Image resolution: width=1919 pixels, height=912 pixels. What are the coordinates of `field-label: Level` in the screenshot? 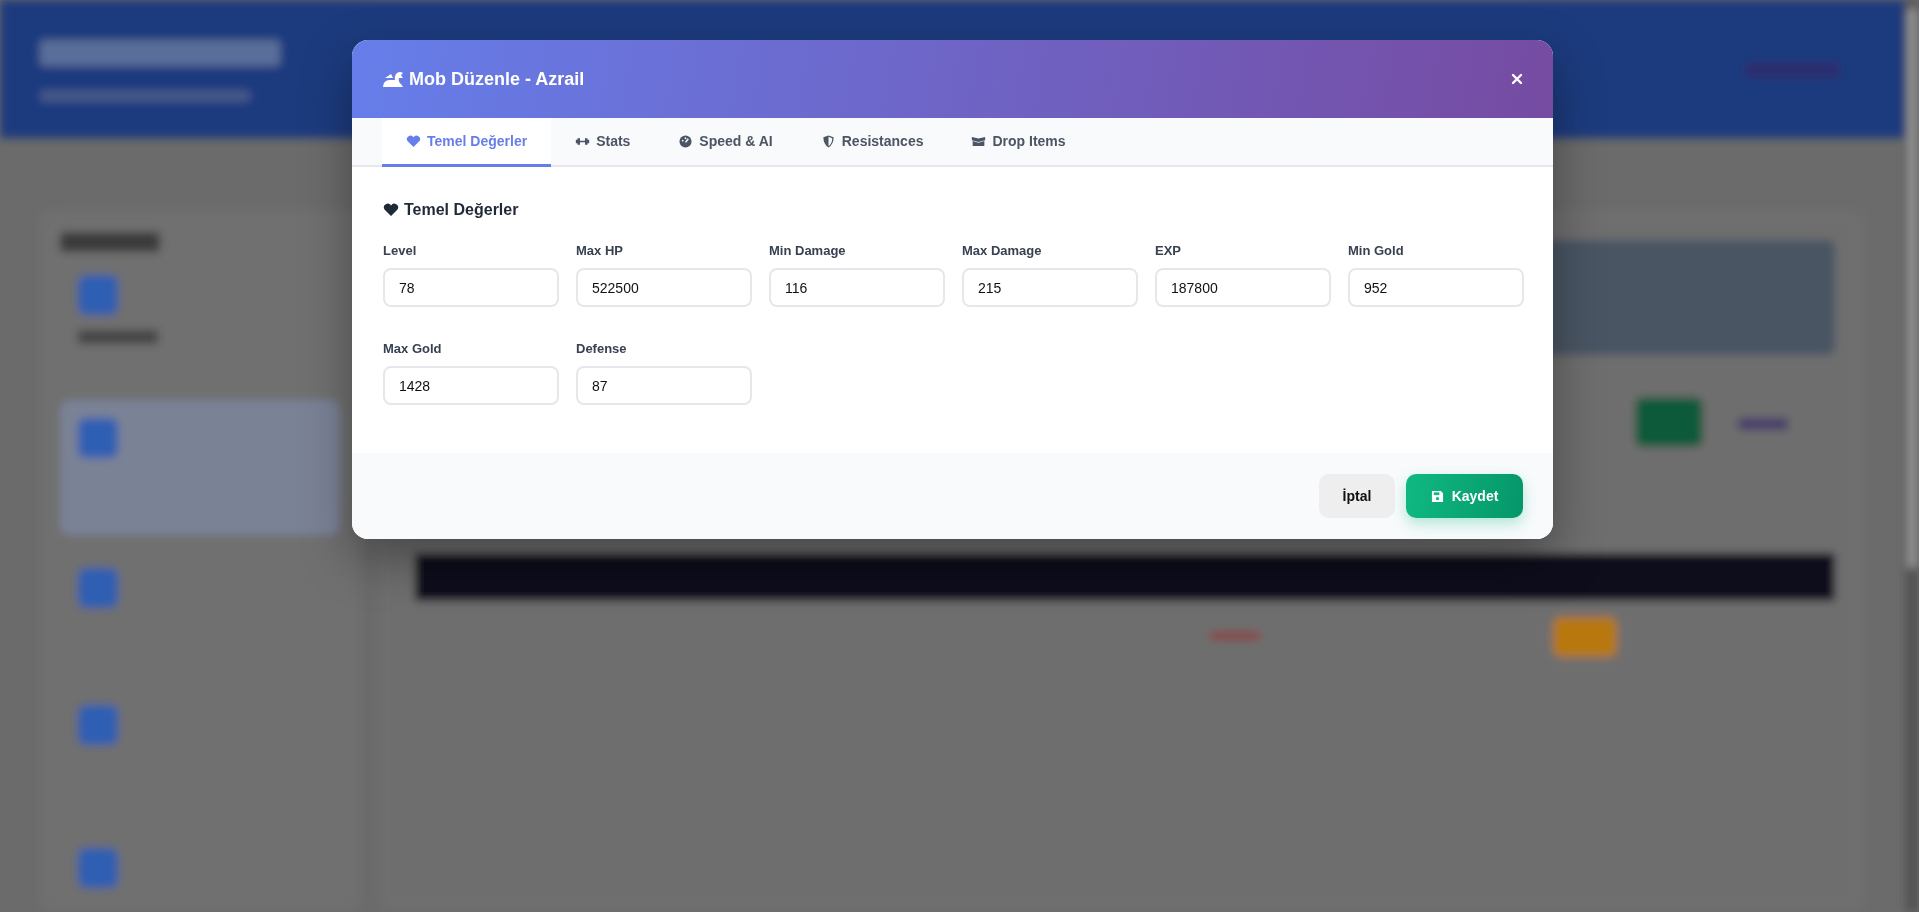 It's located at (400, 250).